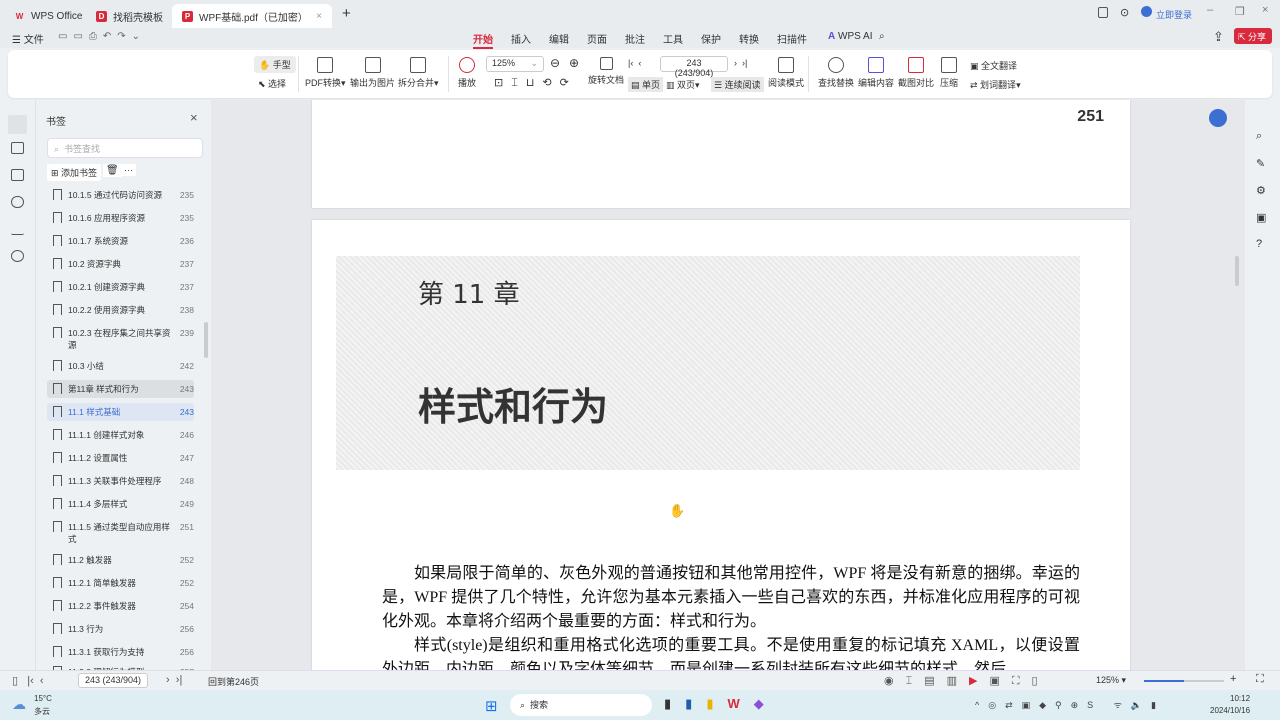  I want to click on bookmark-item: 11.1 样式基础 243, so click(120, 412).